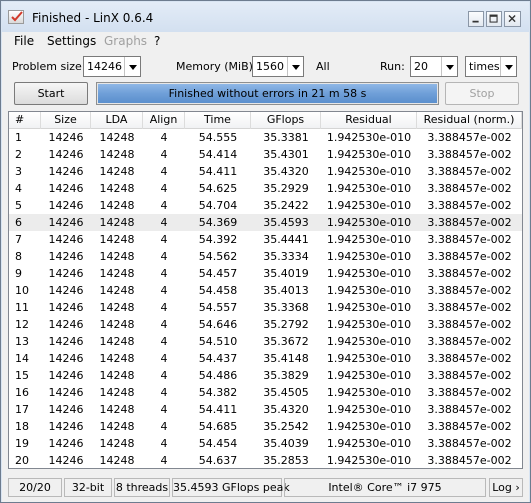 Image resolution: width=531 pixels, height=503 pixels. I want to click on linx-app-icon, so click(16, 17).